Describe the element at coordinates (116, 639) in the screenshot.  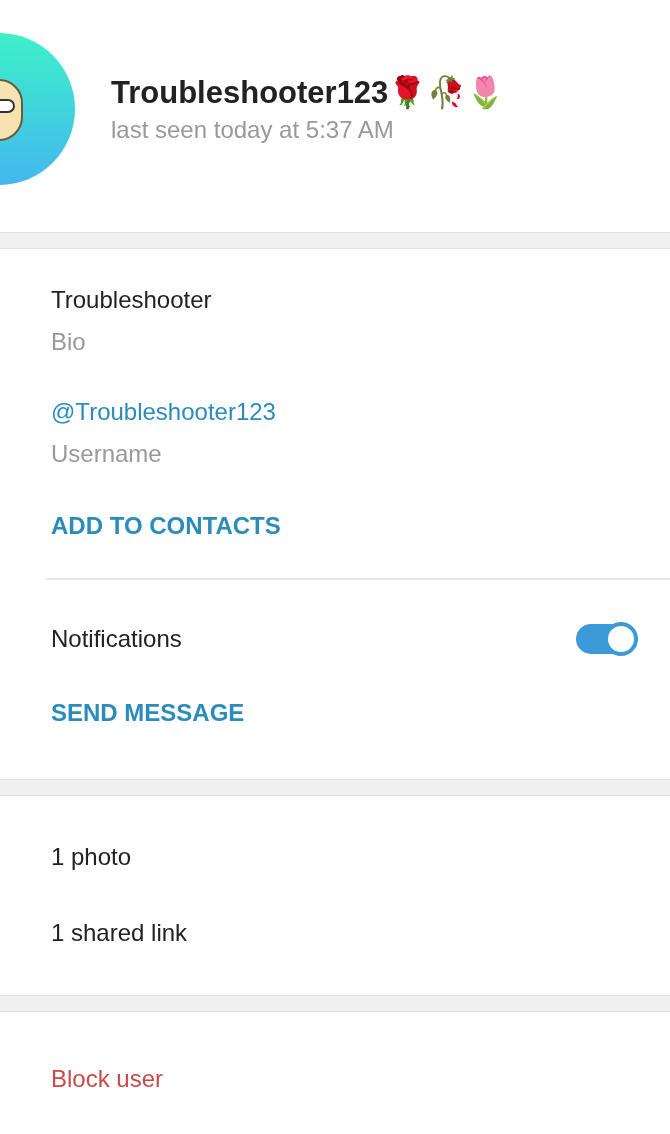
I see `notifications-label: Notifications` at that location.